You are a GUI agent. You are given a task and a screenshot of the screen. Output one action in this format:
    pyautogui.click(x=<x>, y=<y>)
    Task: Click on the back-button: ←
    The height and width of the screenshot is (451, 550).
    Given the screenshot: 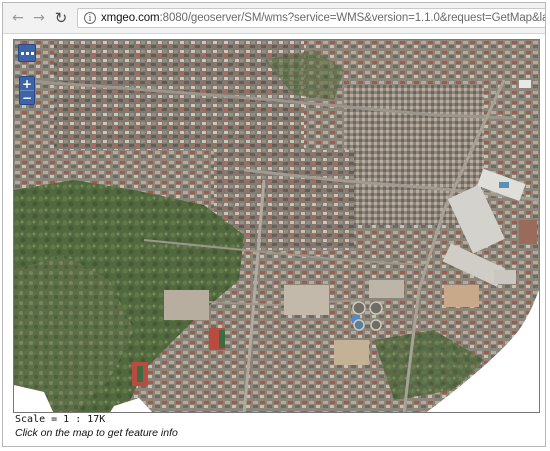 What is the action you would take?
    pyautogui.click(x=18, y=18)
    